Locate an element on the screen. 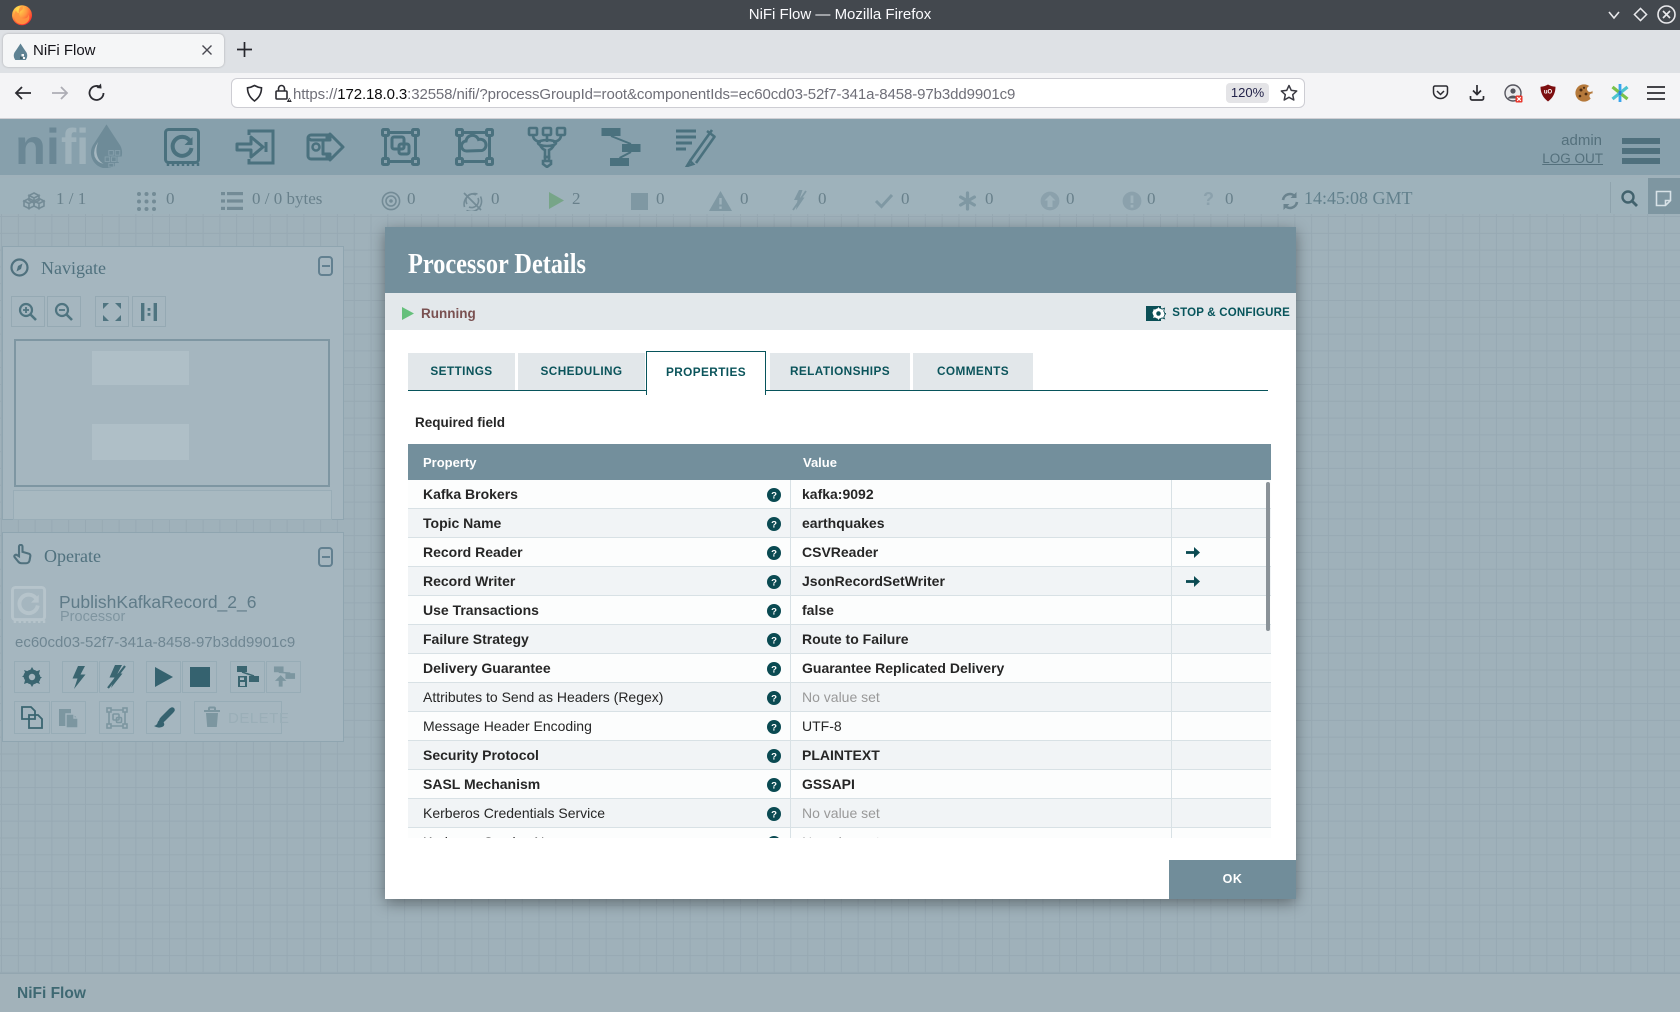  svg-text: ni is located at coordinates (37, 149).